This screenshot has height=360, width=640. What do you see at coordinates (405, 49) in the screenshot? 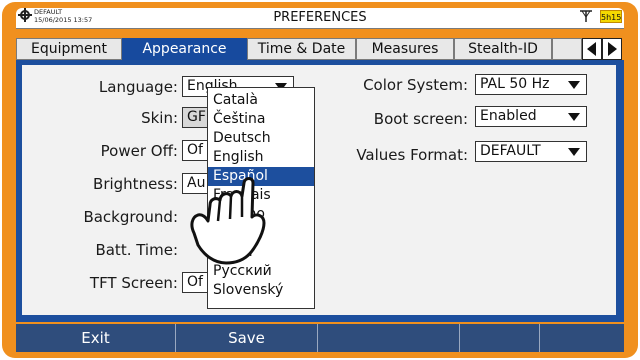
I see `tab-measures: Measures` at bounding box center [405, 49].